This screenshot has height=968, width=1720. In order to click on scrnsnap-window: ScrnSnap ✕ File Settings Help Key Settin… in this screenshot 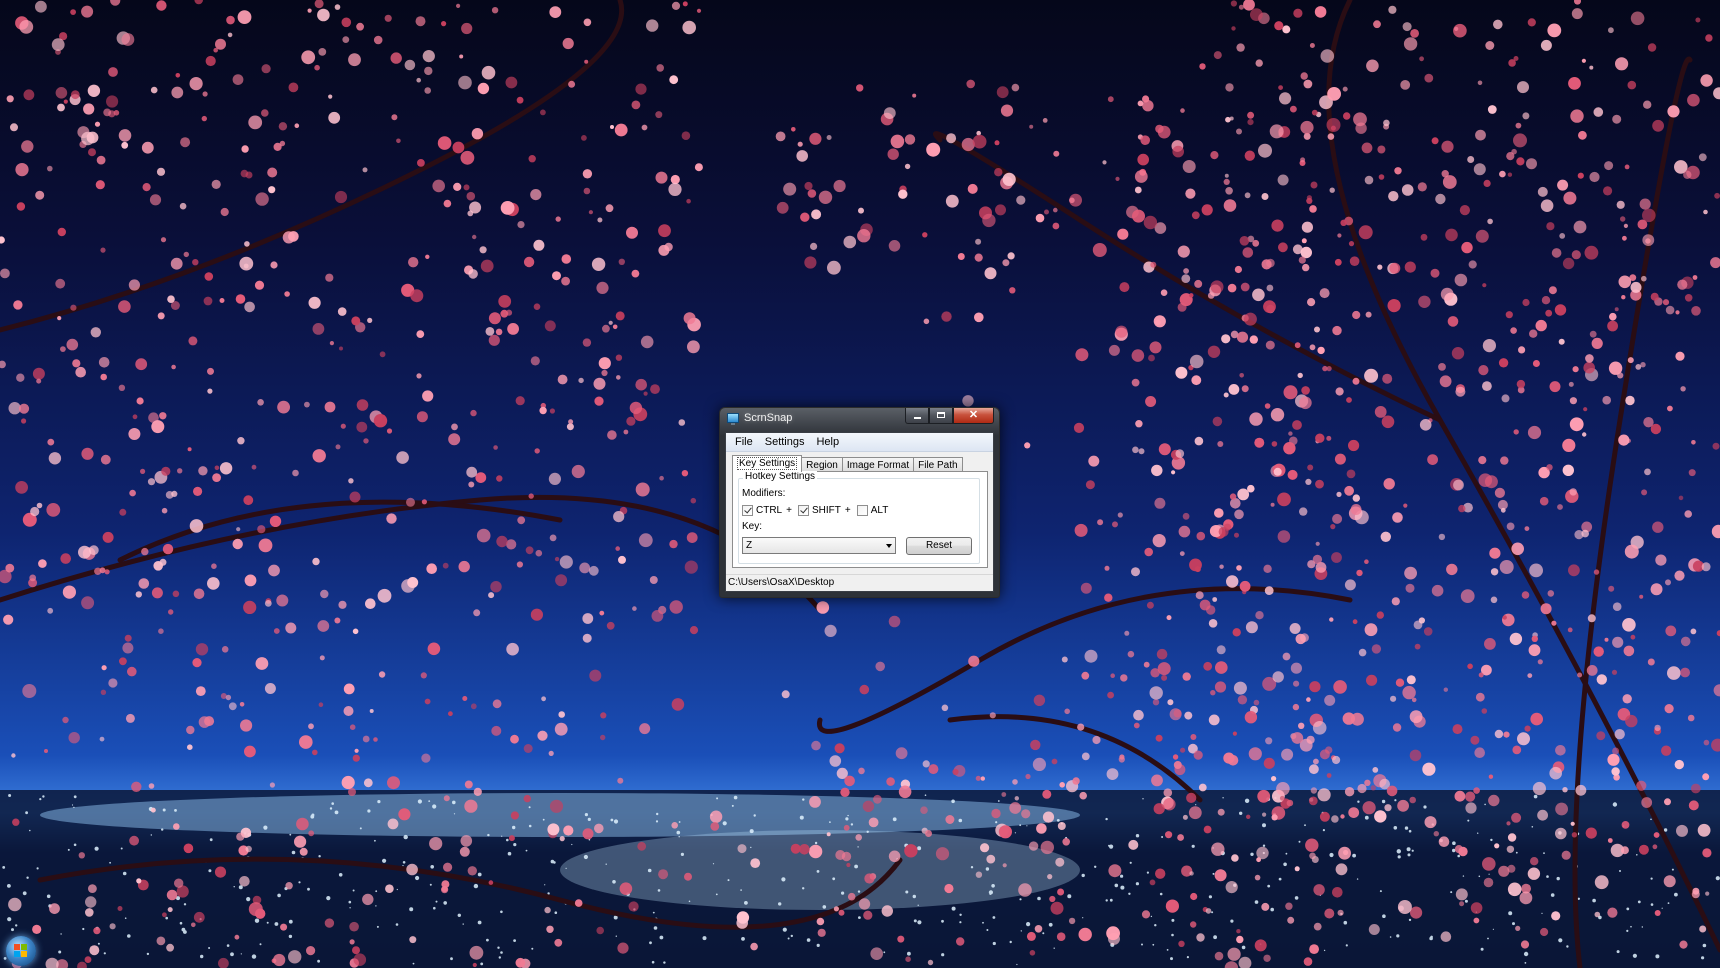, I will do `click(859, 502)`.